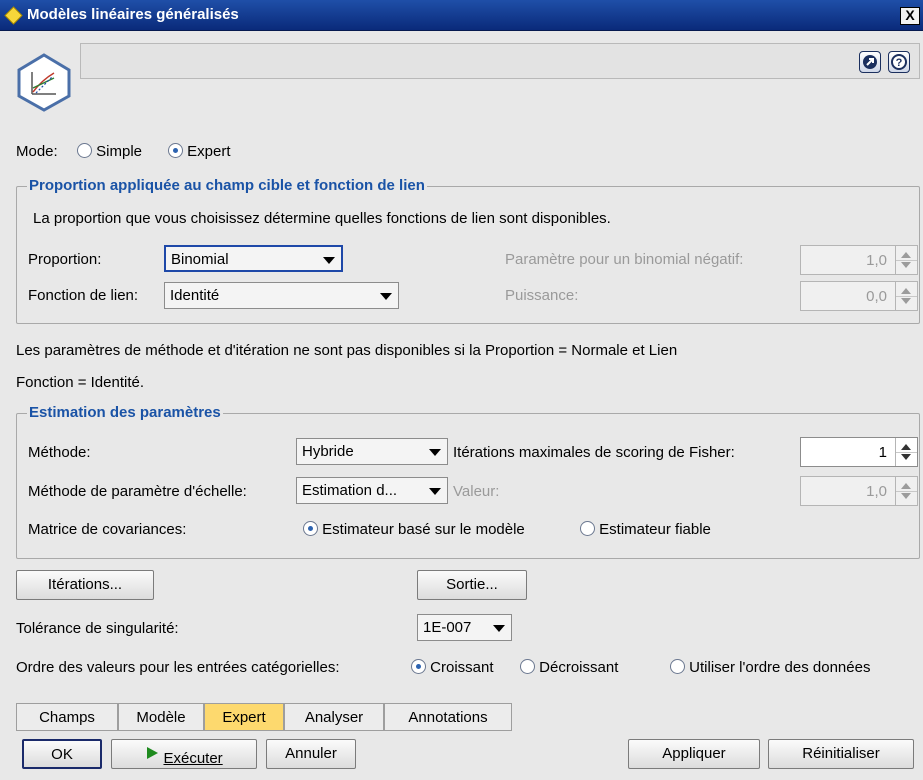 Image resolution: width=923 pixels, height=780 pixels. I want to click on scale-value-label: Valeur:, so click(476, 491).